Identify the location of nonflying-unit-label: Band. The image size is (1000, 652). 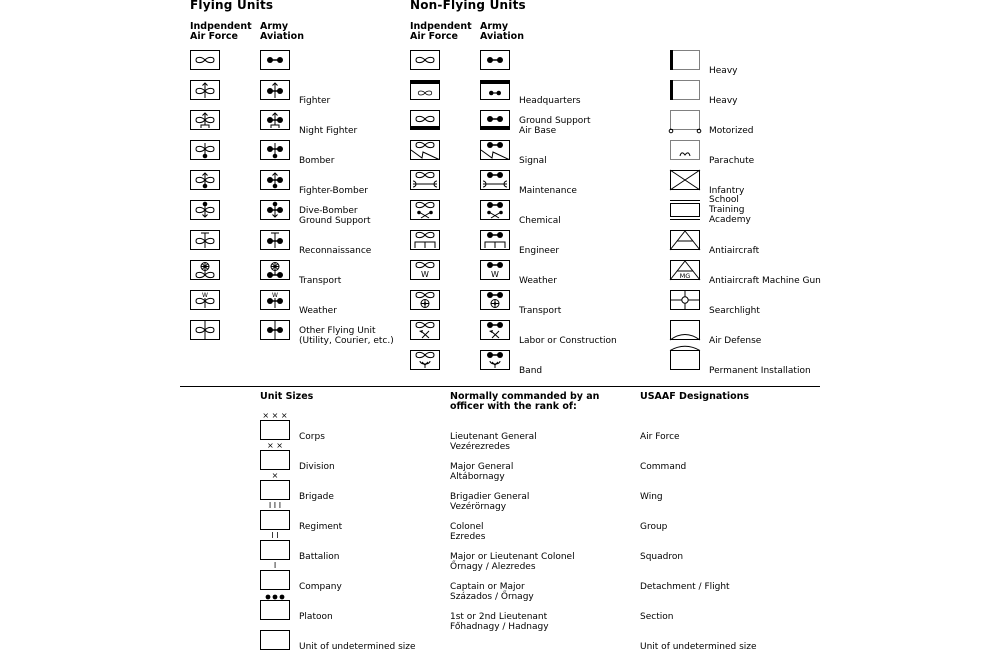
(531, 371).